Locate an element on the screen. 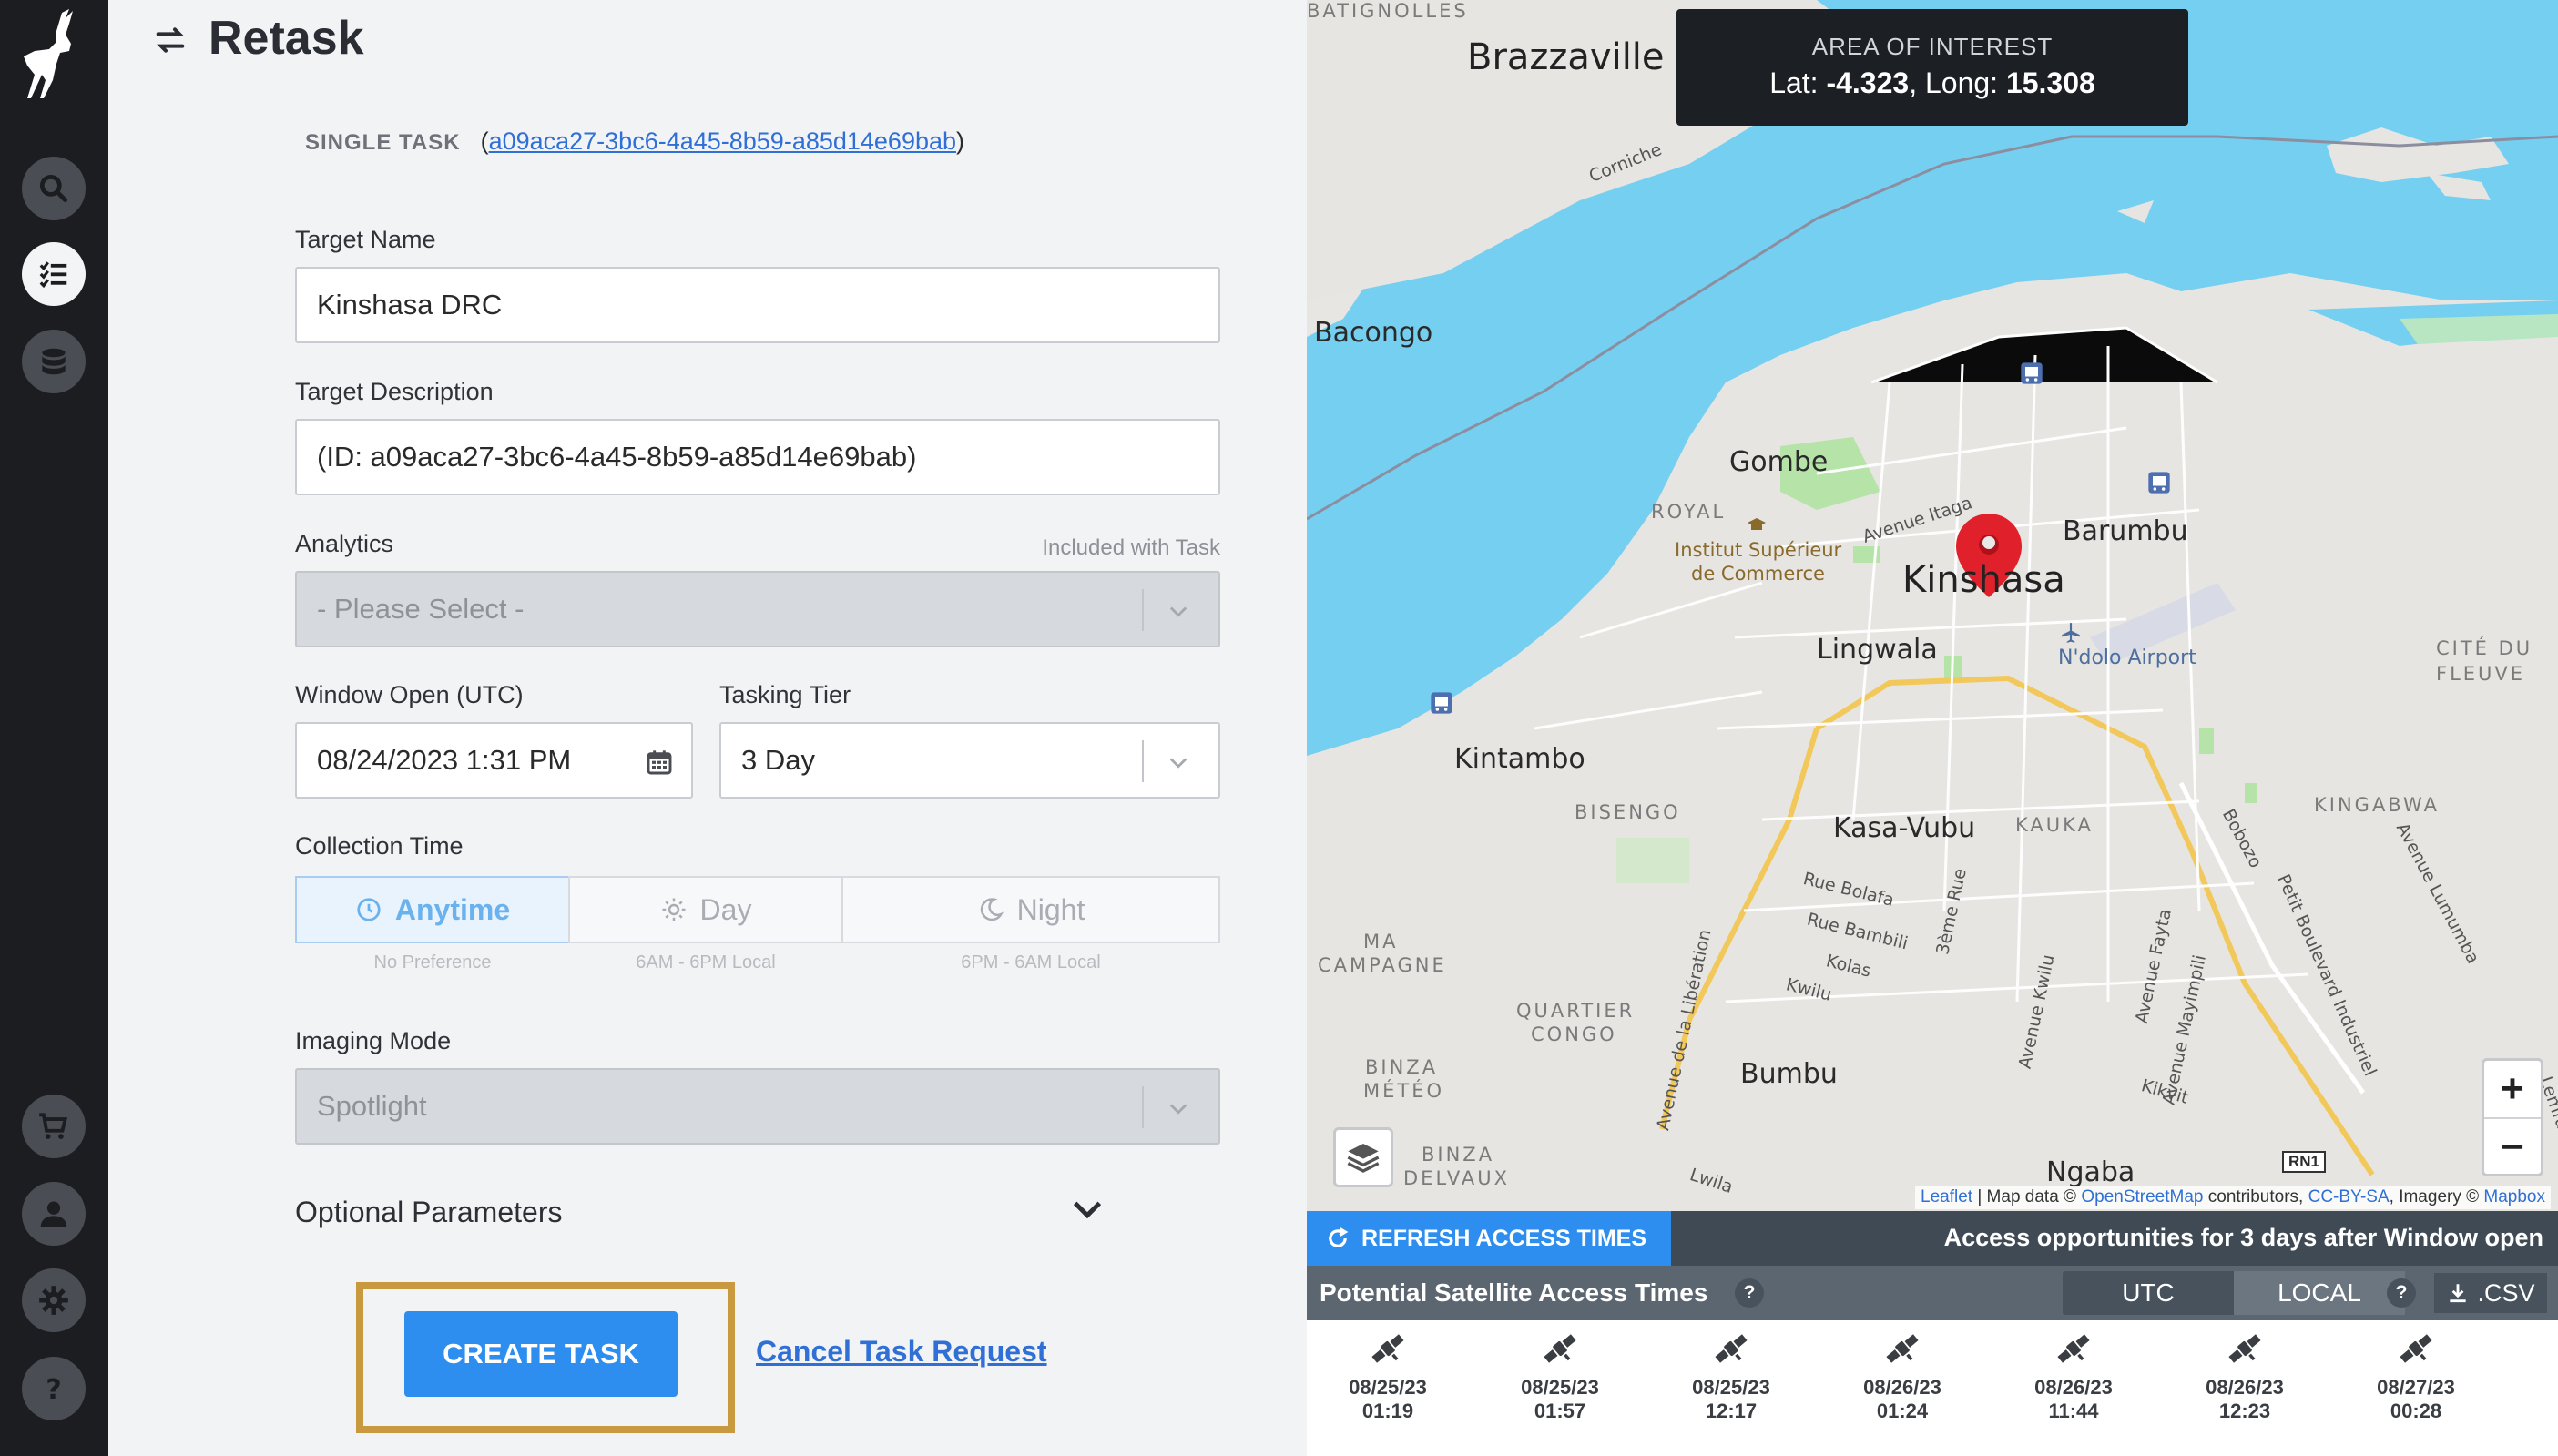 Image resolution: width=2558 pixels, height=1456 pixels. school-icon is located at coordinates (1757, 524).